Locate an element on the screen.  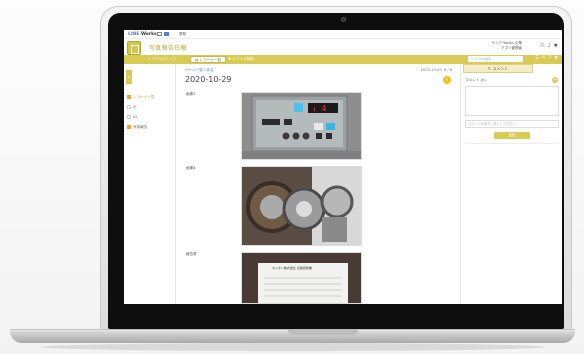
record-nav: 2020-10-29 6 / 8 is located at coordinates (436, 70).